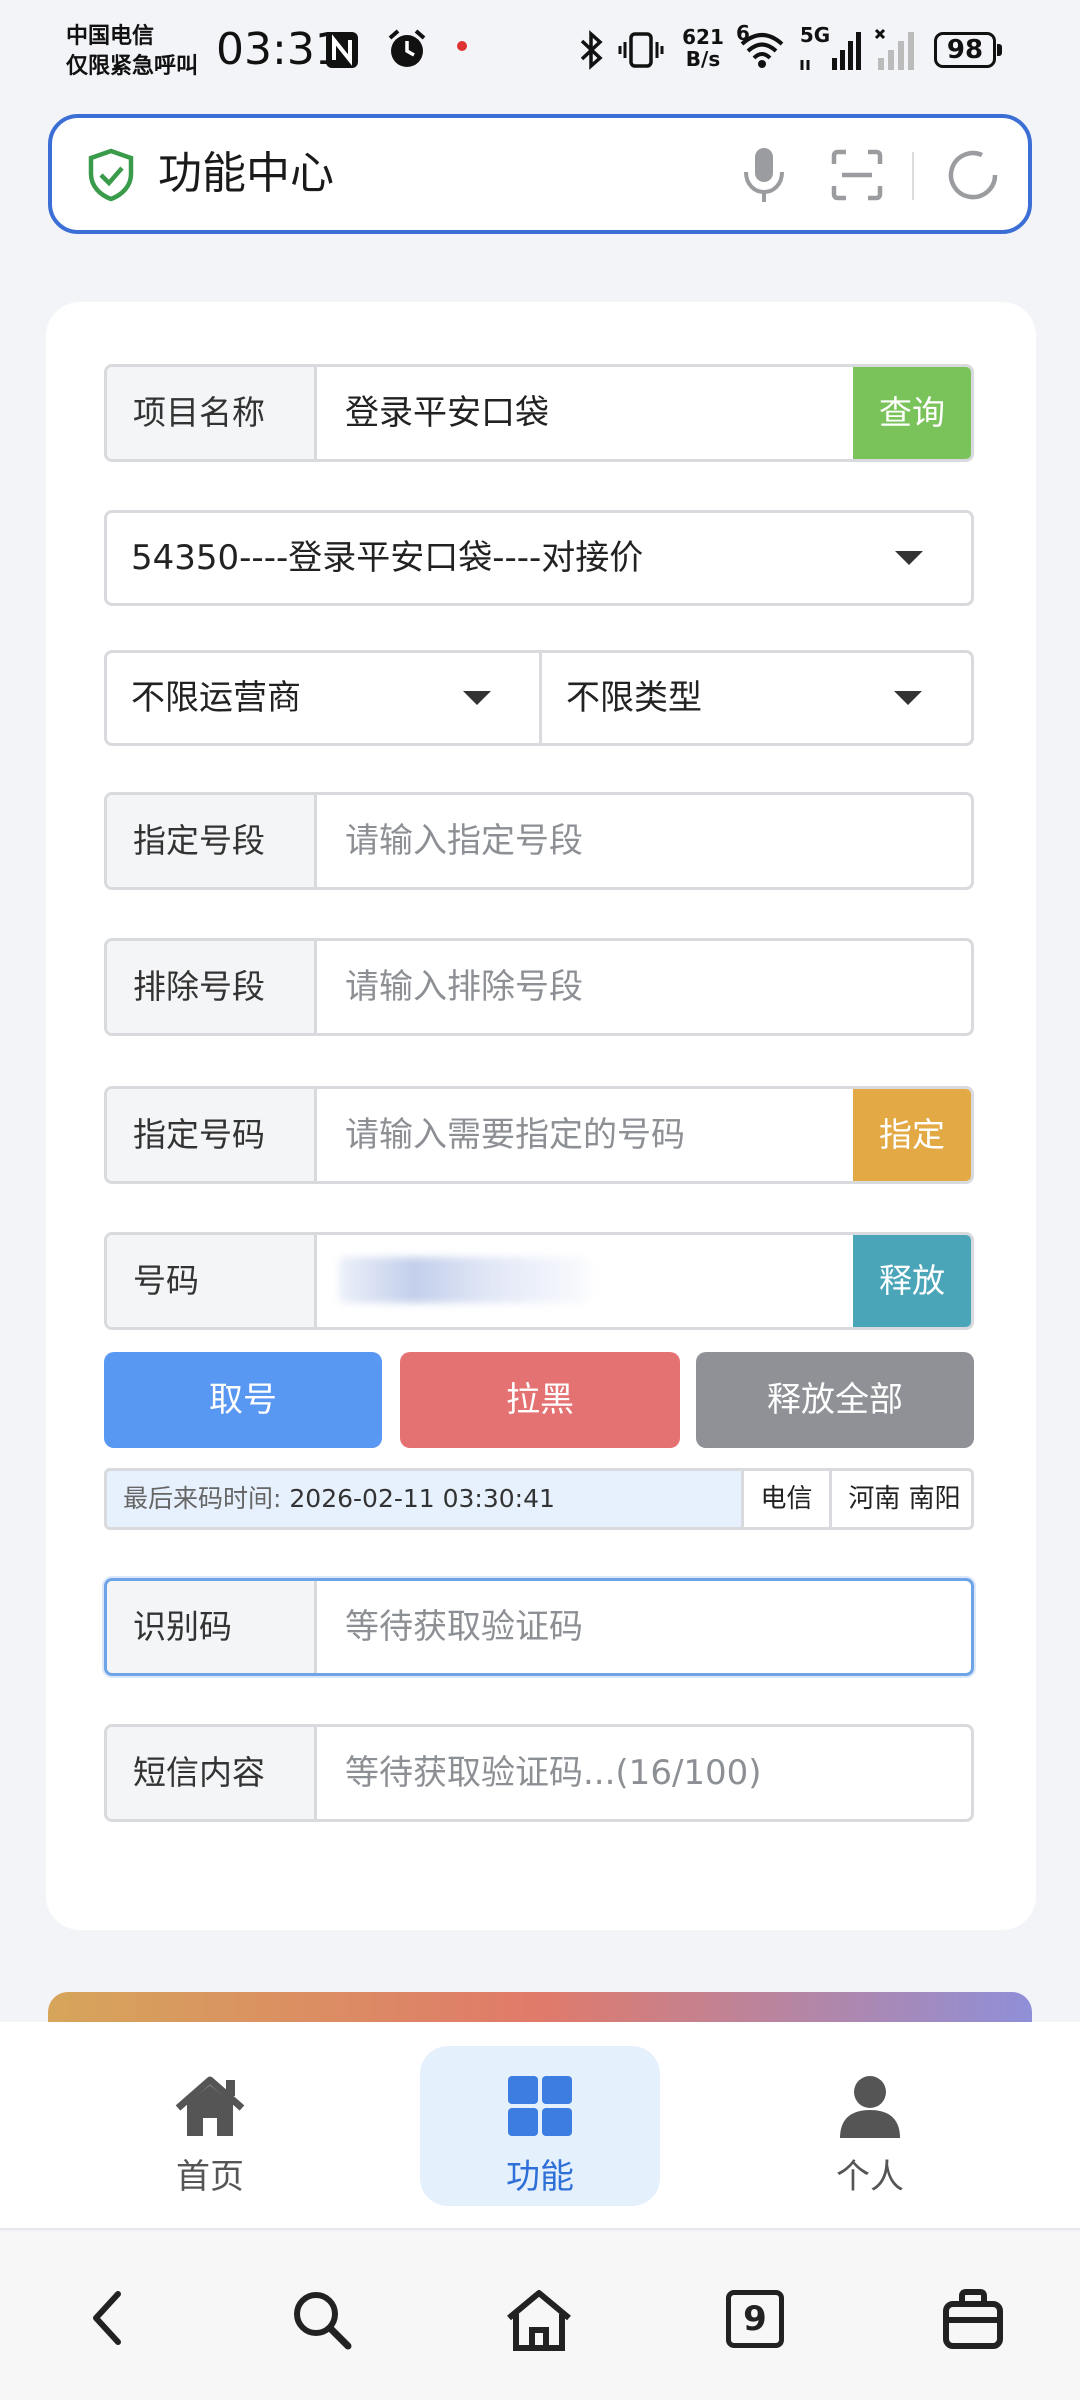 Image resolution: width=1080 pixels, height=2400 pixels. Describe the element at coordinates (973, 175) in the screenshot. I see `reload-icon` at that location.